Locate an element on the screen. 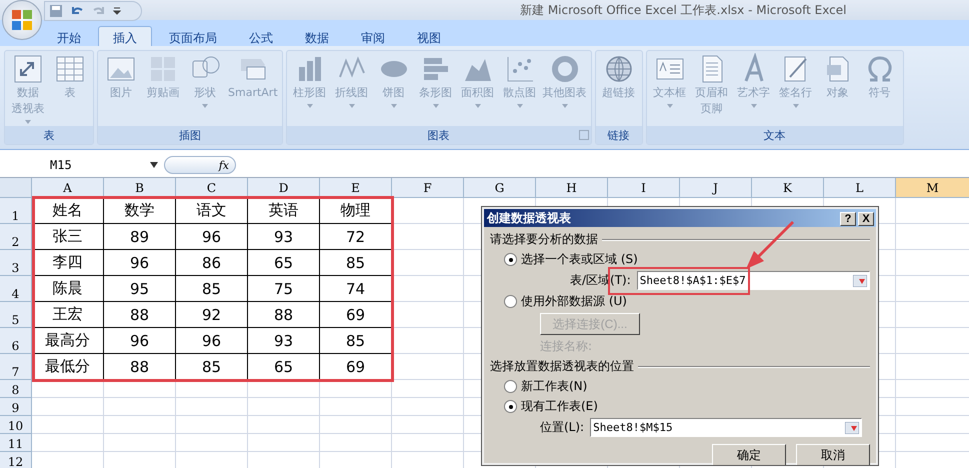 The width and height of the screenshot is (969, 468). ribbon-tab: 开始 is located at coordinates (69, 36).